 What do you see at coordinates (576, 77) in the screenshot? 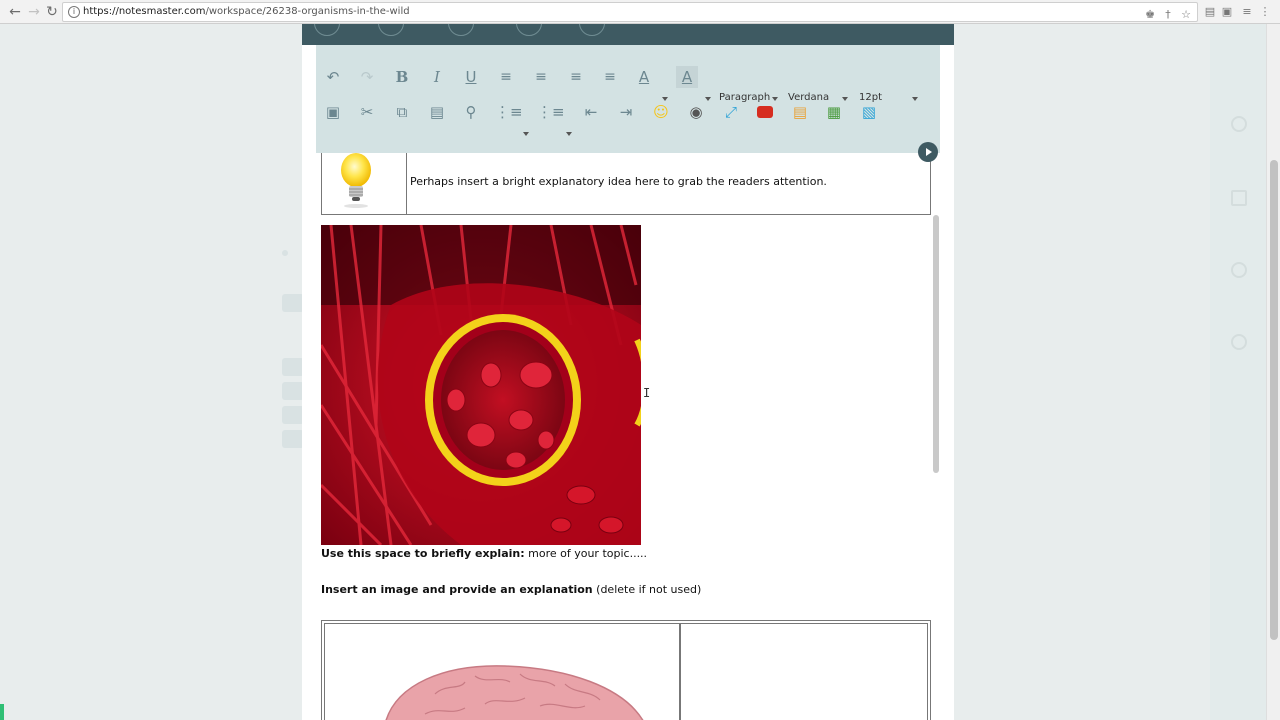
I see `align-right-icon: ≡` at bounding box center [576, 77].